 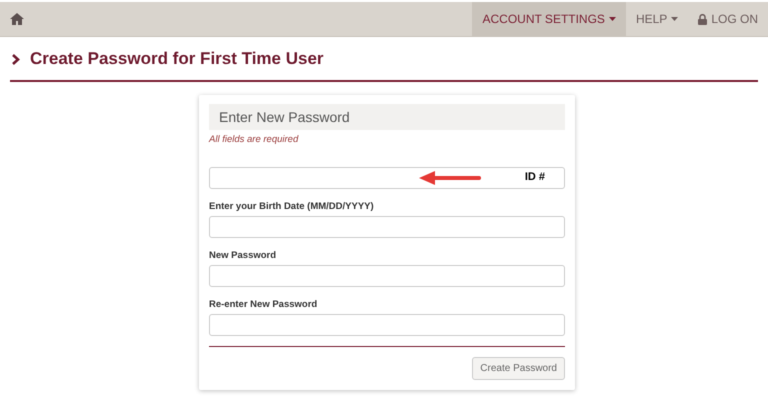 What do you see at coordinates (450, 178) in the screenshot?
I see `arrow-icon` at bounding box center [450, 178].